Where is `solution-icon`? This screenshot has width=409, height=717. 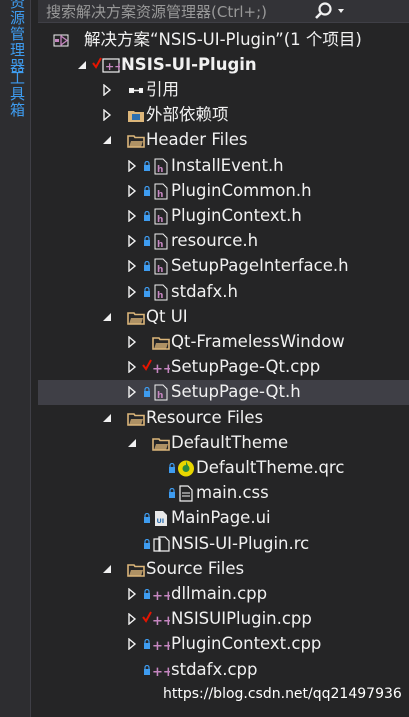
solution-icon is located at coordinates (61, 40).